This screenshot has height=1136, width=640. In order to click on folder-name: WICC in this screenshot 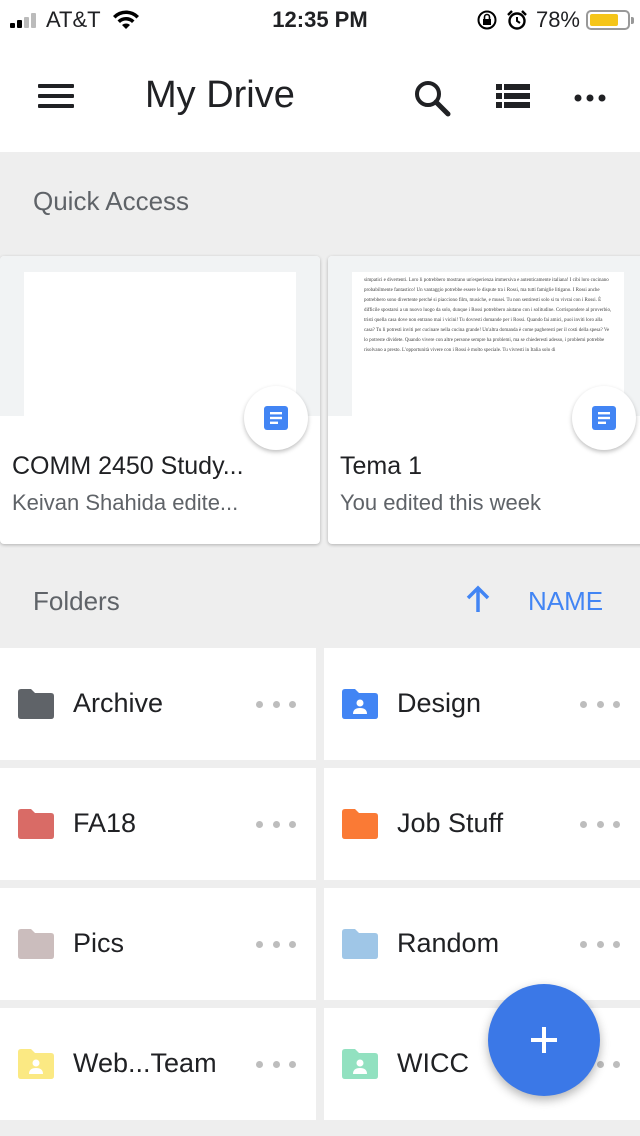, I will do `click(433, 1063)`.